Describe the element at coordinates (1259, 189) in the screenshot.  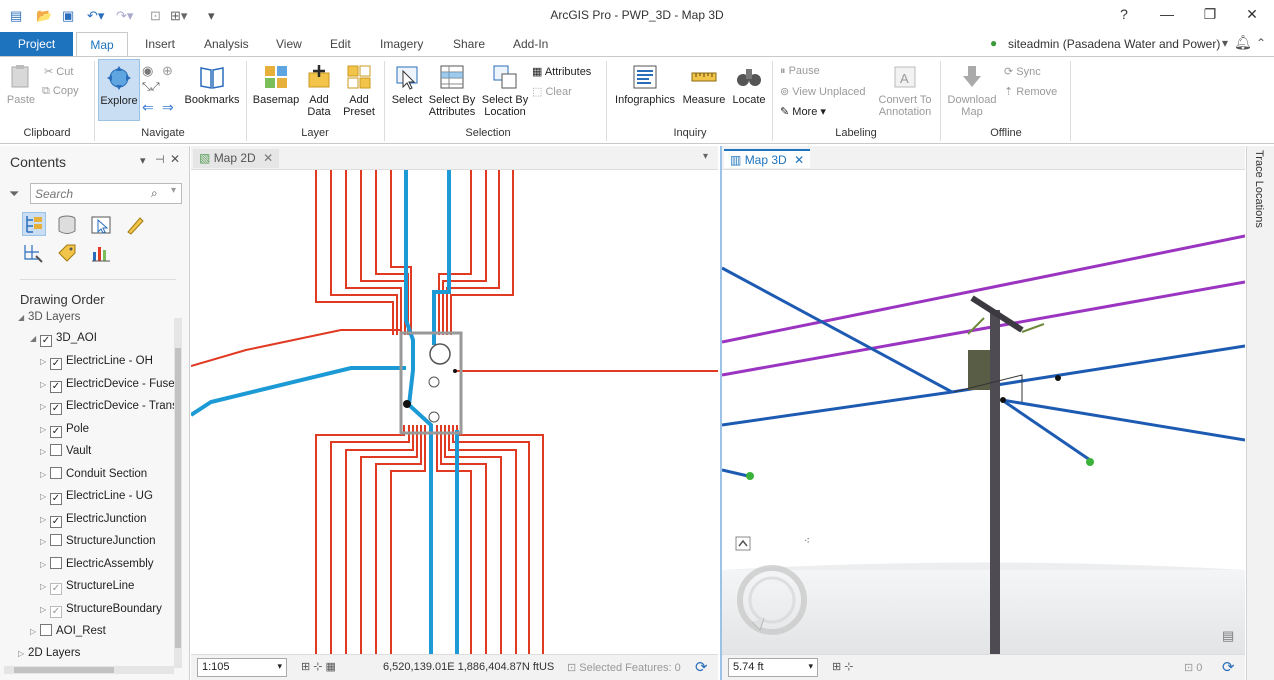
I see `trace-locations-tab: Trace Locations` at that location.